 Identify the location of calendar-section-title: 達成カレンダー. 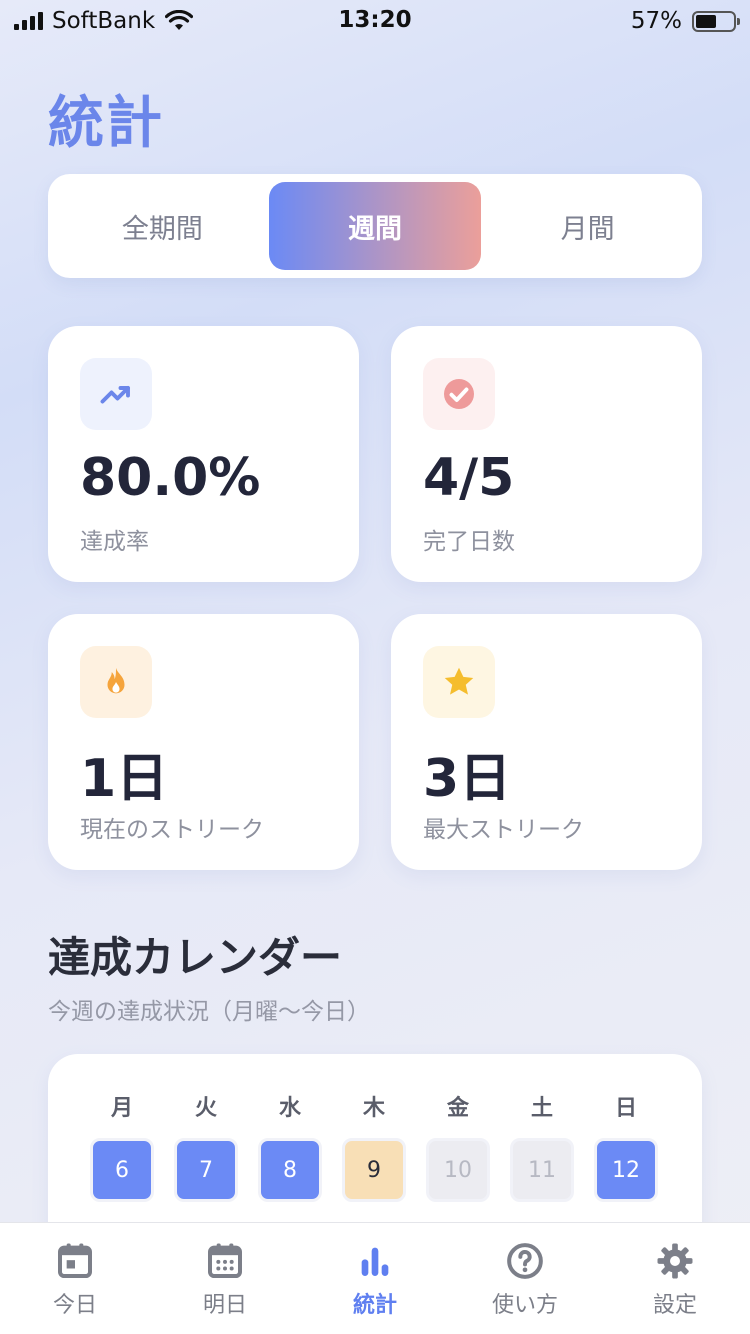
(195, 957).